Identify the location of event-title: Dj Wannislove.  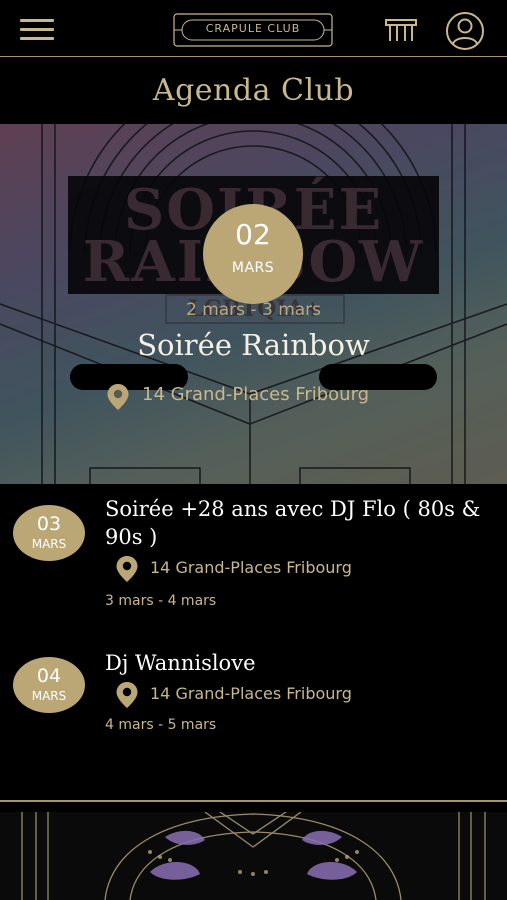
(180, 663).